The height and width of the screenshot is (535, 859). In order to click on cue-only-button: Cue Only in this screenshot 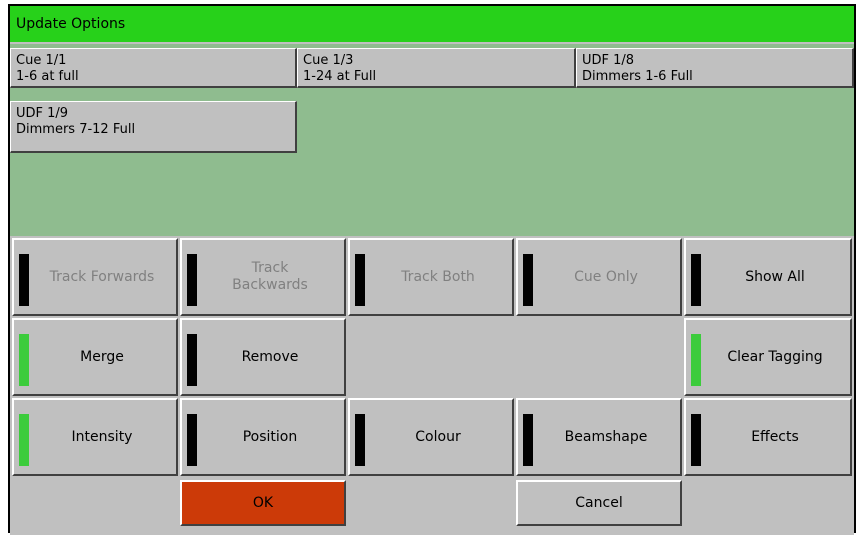, I will do `click(599, 277)`.